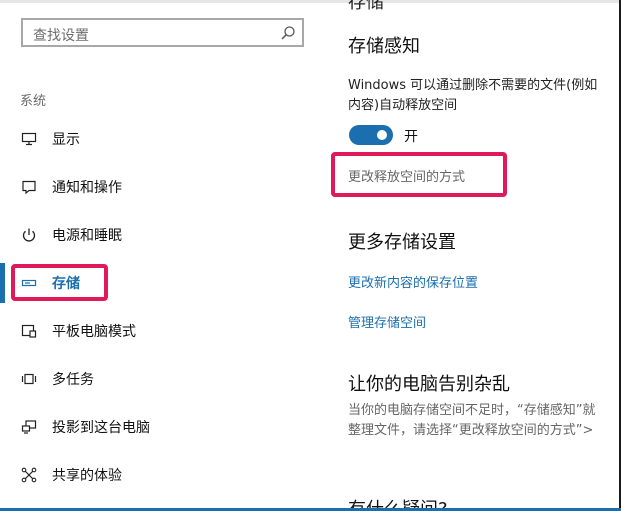 The height and width of the screenshot is (511, 621). I want to click on sidebar-item-label: 通知和操作, so click(87, 188).